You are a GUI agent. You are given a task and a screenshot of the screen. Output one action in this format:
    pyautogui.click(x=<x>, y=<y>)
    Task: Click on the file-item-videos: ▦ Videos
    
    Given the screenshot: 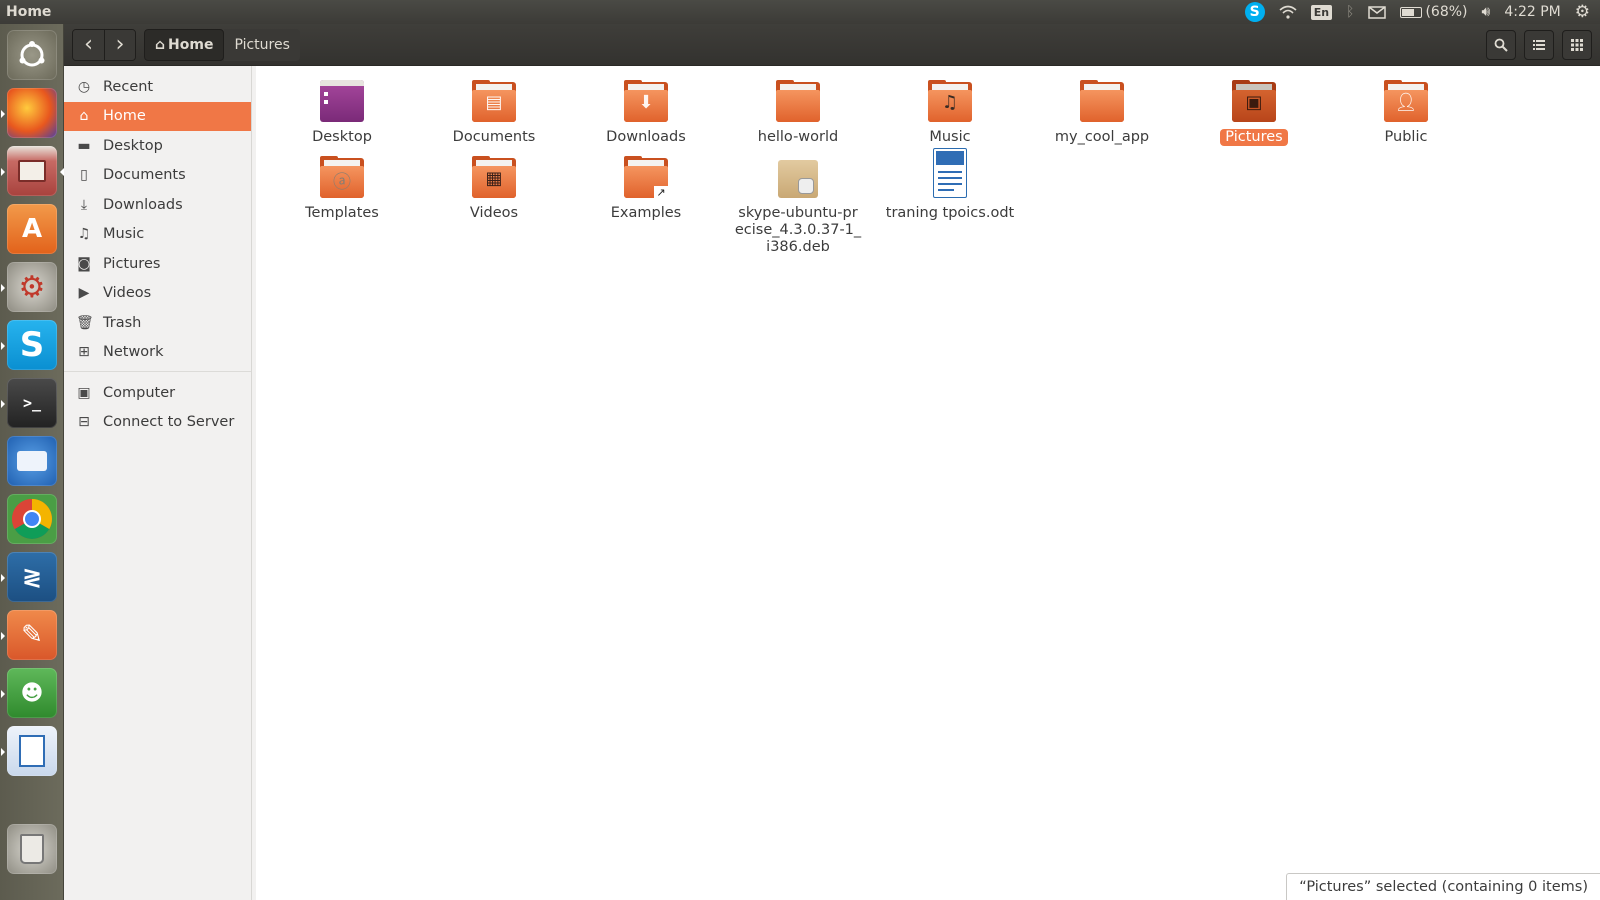 What is the action you would take?
    pyautogui.click(x=494, y=188)
    